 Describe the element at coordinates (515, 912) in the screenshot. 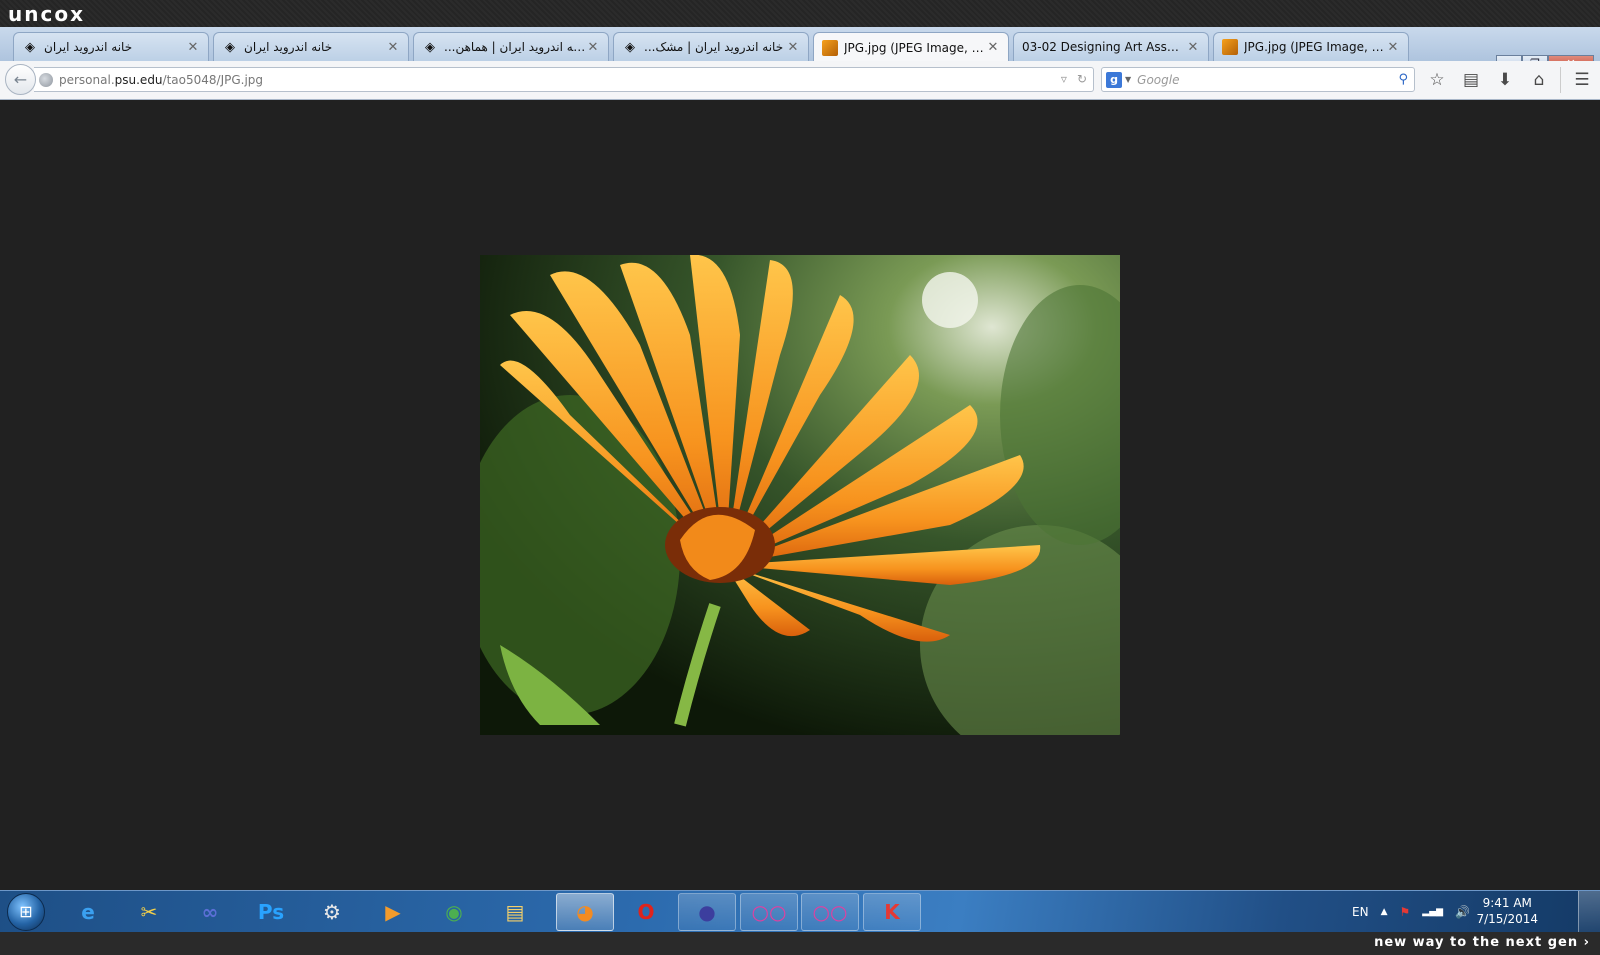

I see `file-explorer-icon: ▤` at that location.